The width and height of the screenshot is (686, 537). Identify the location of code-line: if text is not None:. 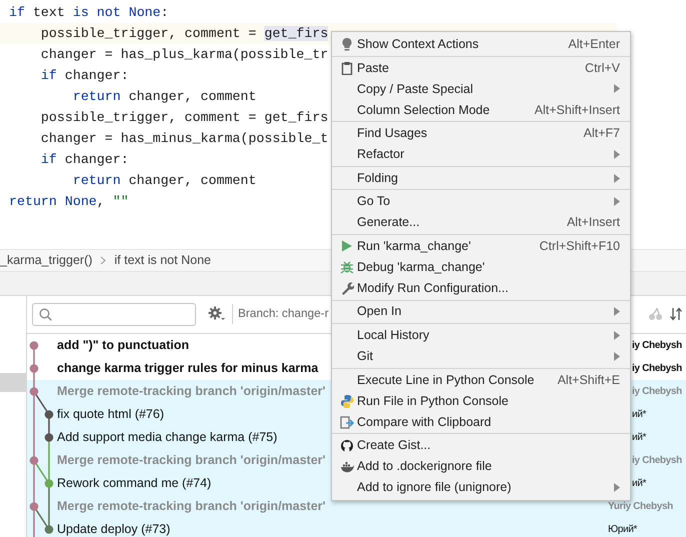
(88, 13).